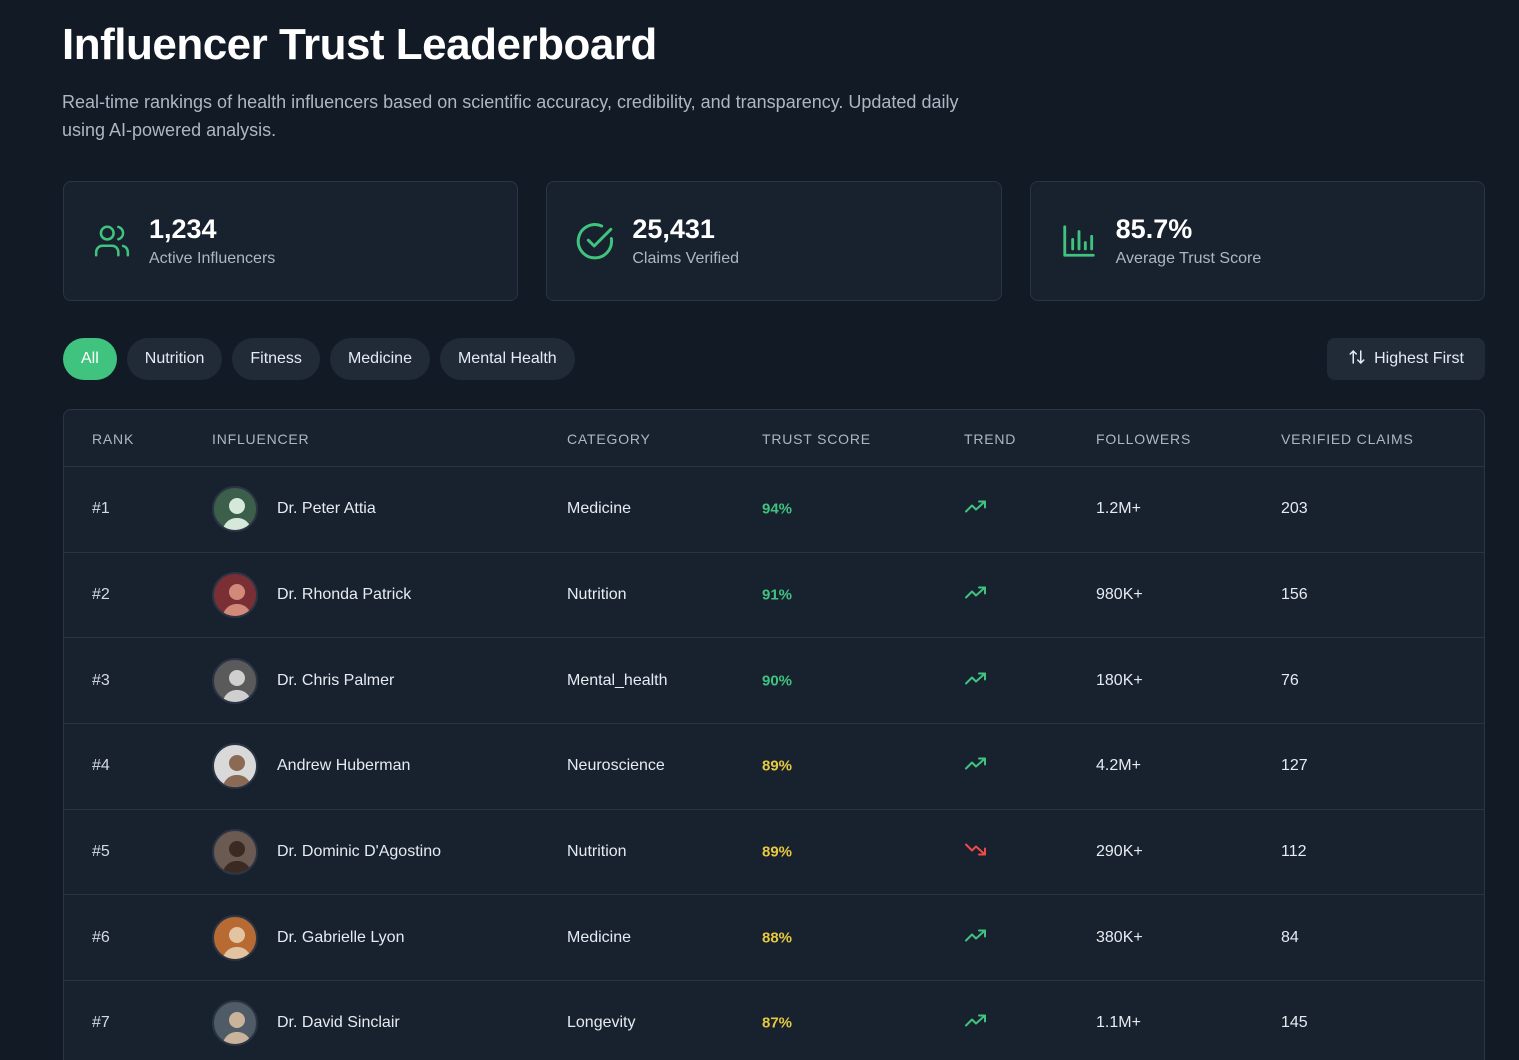 This screenshot has width=1519, height=1060. What do you see at coordinates (1119, 595) in the screenshot?
I see `followers-cell: 980K+` at bounding box center [1119, 595].